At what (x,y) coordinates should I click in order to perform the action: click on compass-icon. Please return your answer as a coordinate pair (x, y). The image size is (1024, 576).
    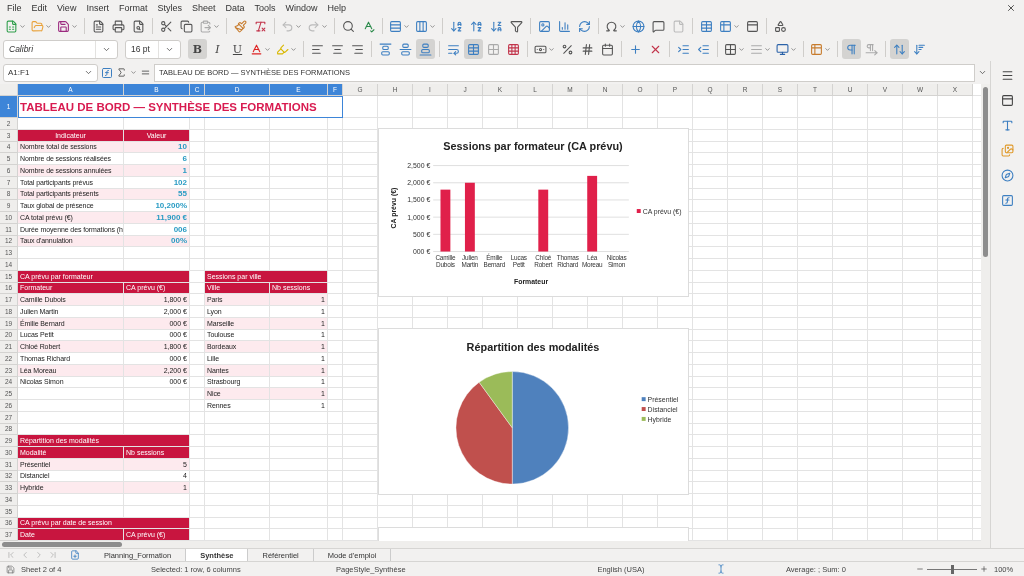
    Looking at the image, I should click on (1007, 175).